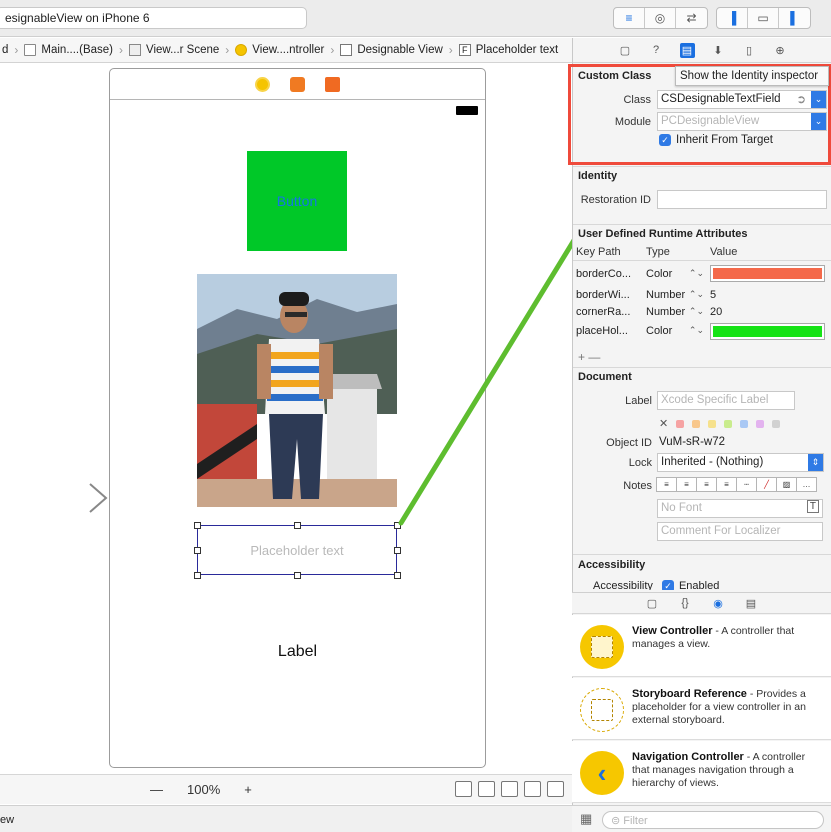 This screenshot has width=831, height=832. I want to click on class-field: CSDesignableTextField ➲ ⌄, so click(742, 99).